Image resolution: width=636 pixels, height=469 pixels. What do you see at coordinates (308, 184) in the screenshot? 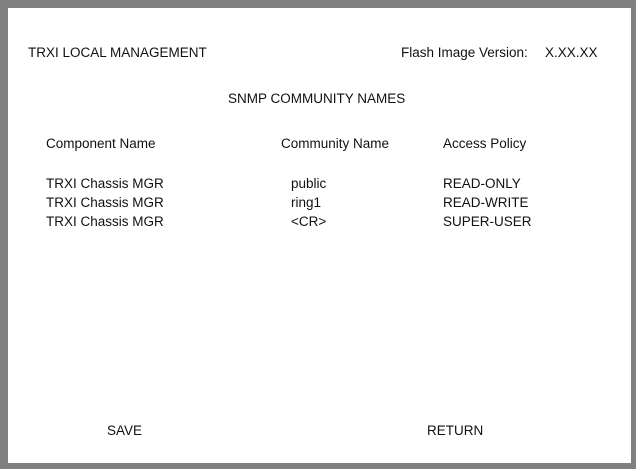
I see `row-1-community-name-field: public` at bounding box center [308, 184].